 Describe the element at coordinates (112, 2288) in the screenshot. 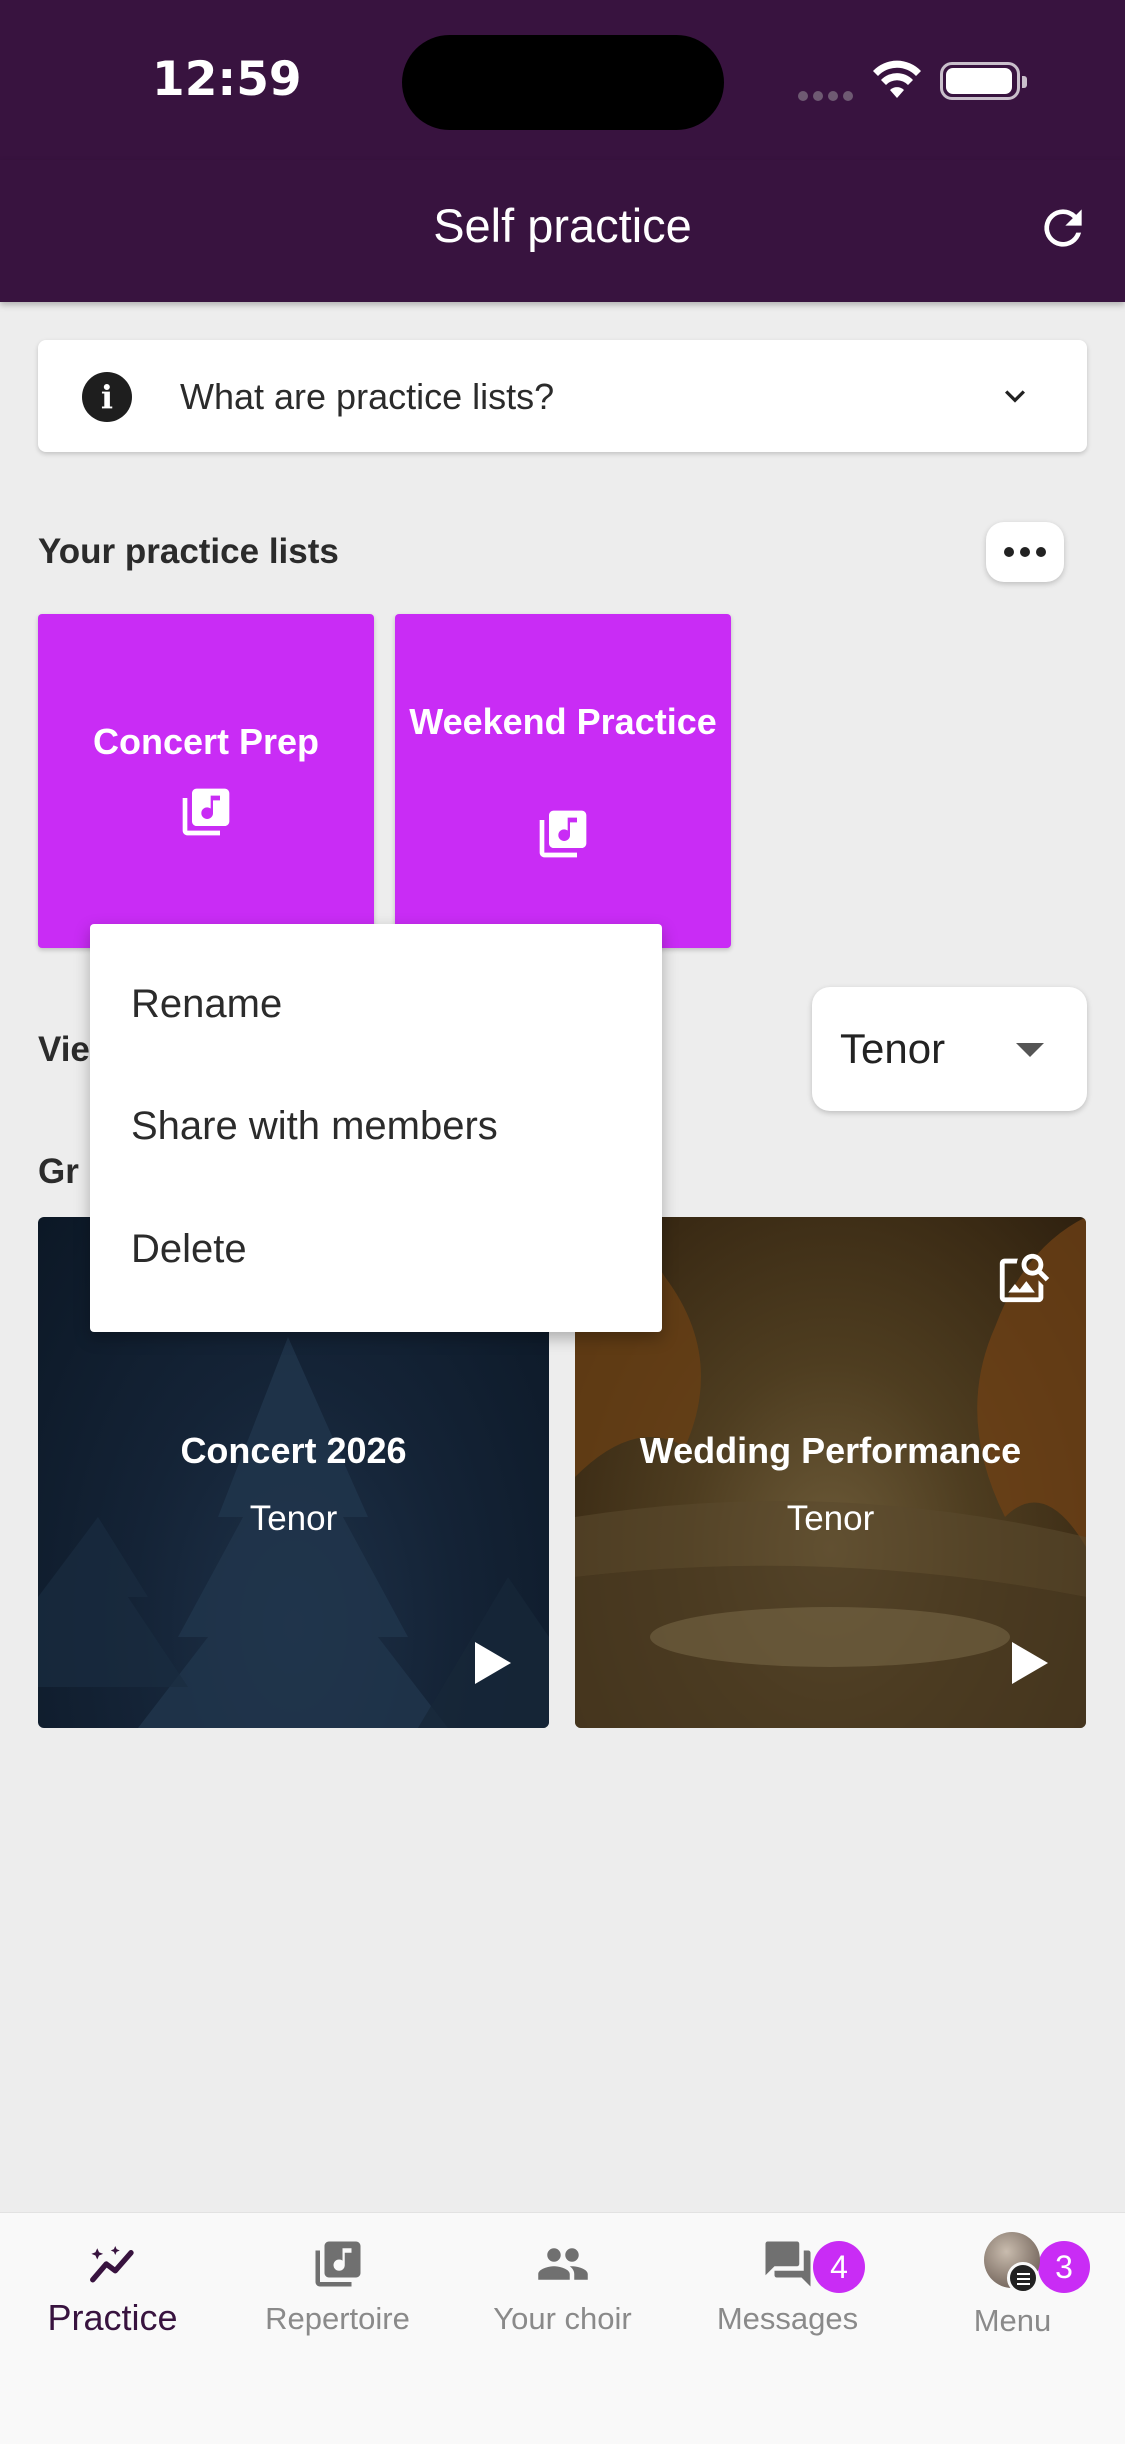

I see `nav-item-practice: Practice` at that location.